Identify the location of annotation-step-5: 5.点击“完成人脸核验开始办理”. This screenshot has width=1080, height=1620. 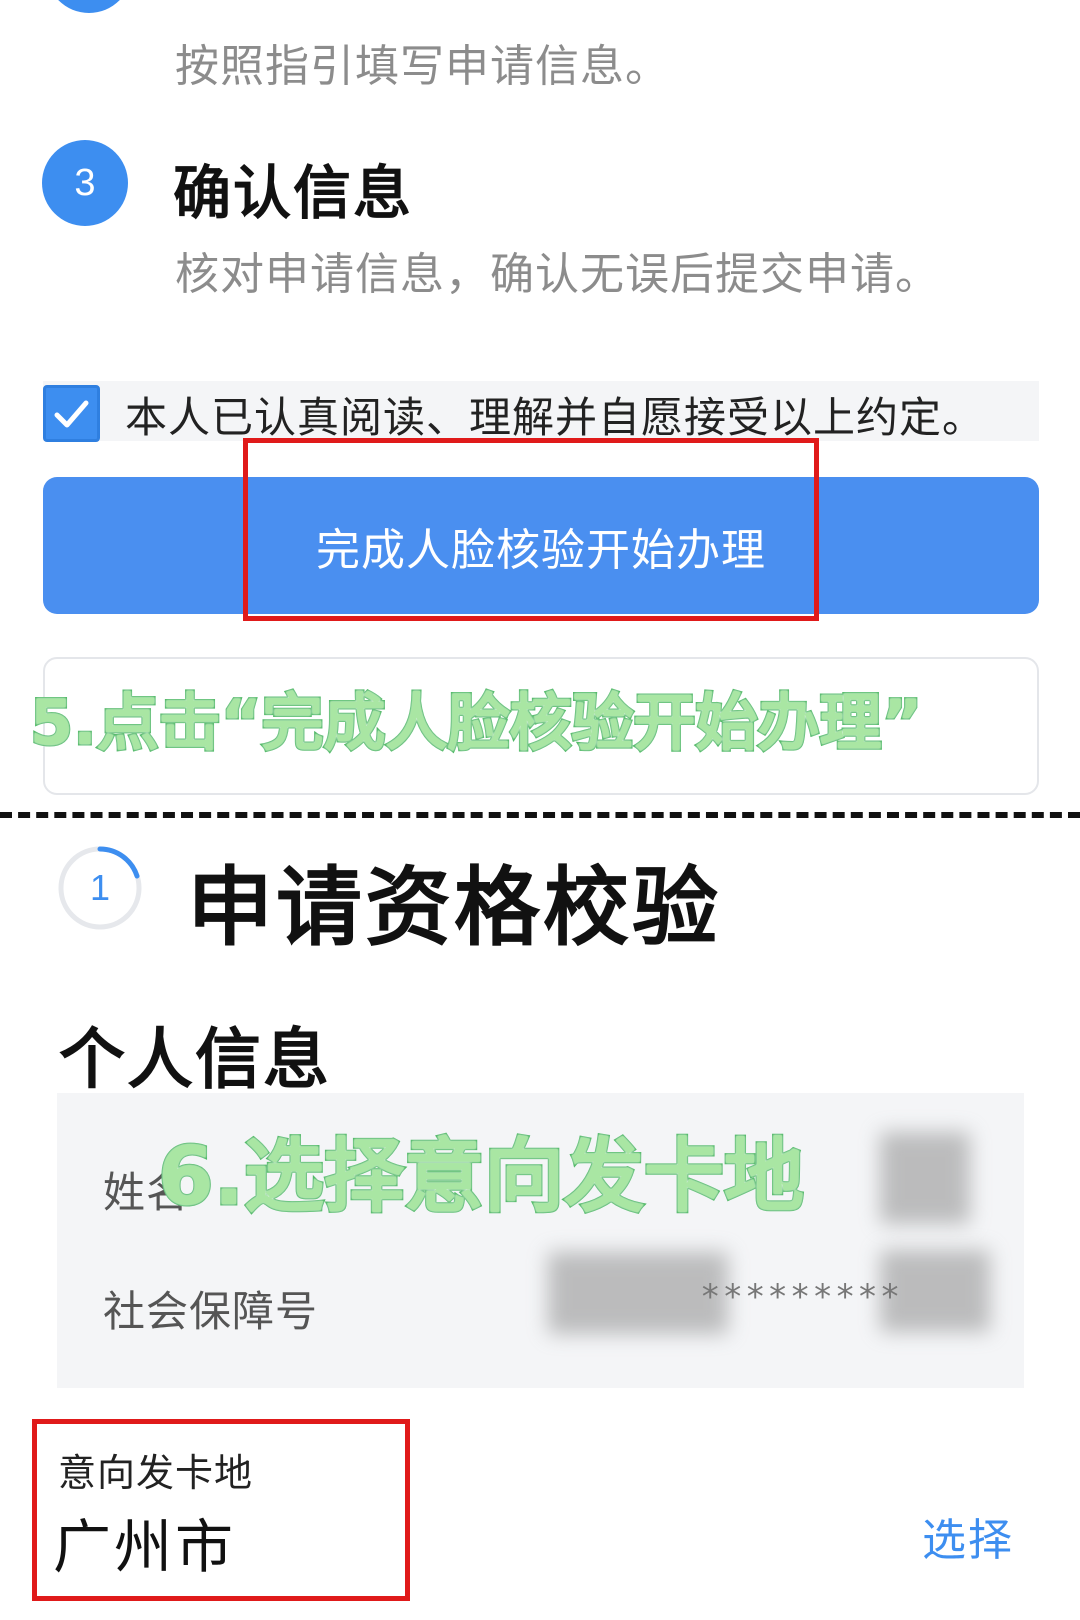
(475, 723).